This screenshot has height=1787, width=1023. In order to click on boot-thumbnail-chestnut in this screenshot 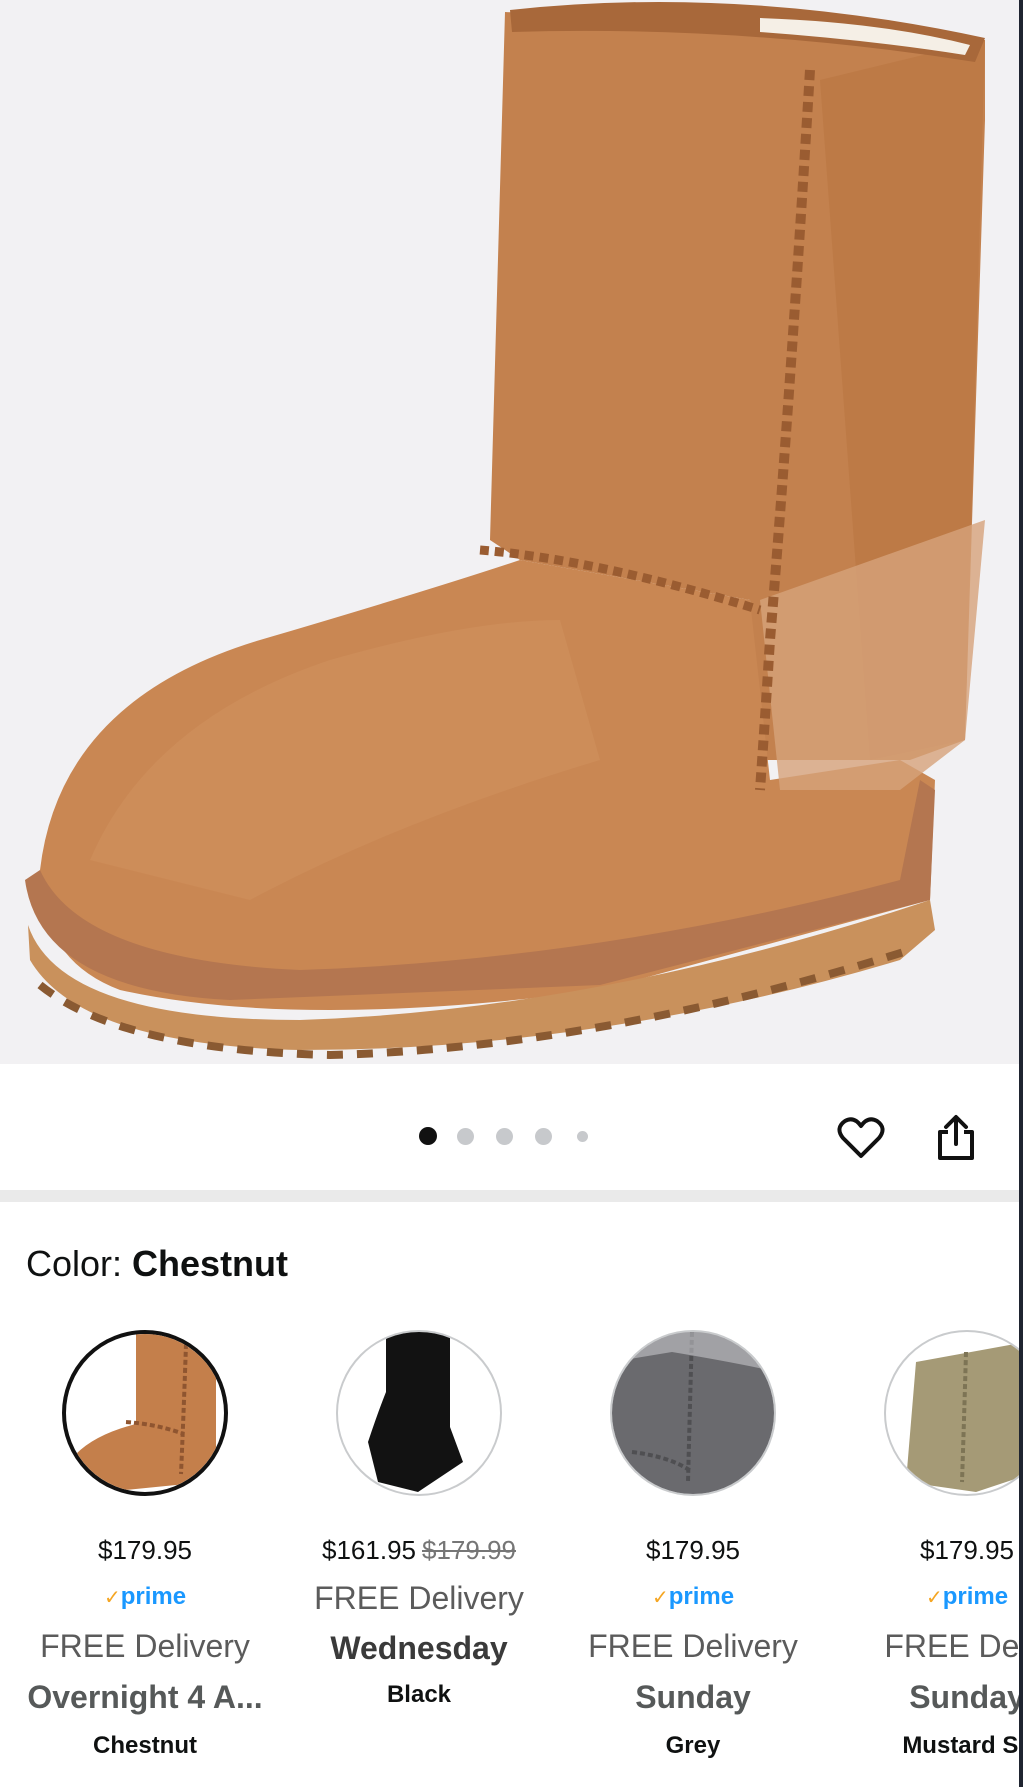, I will do `click(146, 1413)`.